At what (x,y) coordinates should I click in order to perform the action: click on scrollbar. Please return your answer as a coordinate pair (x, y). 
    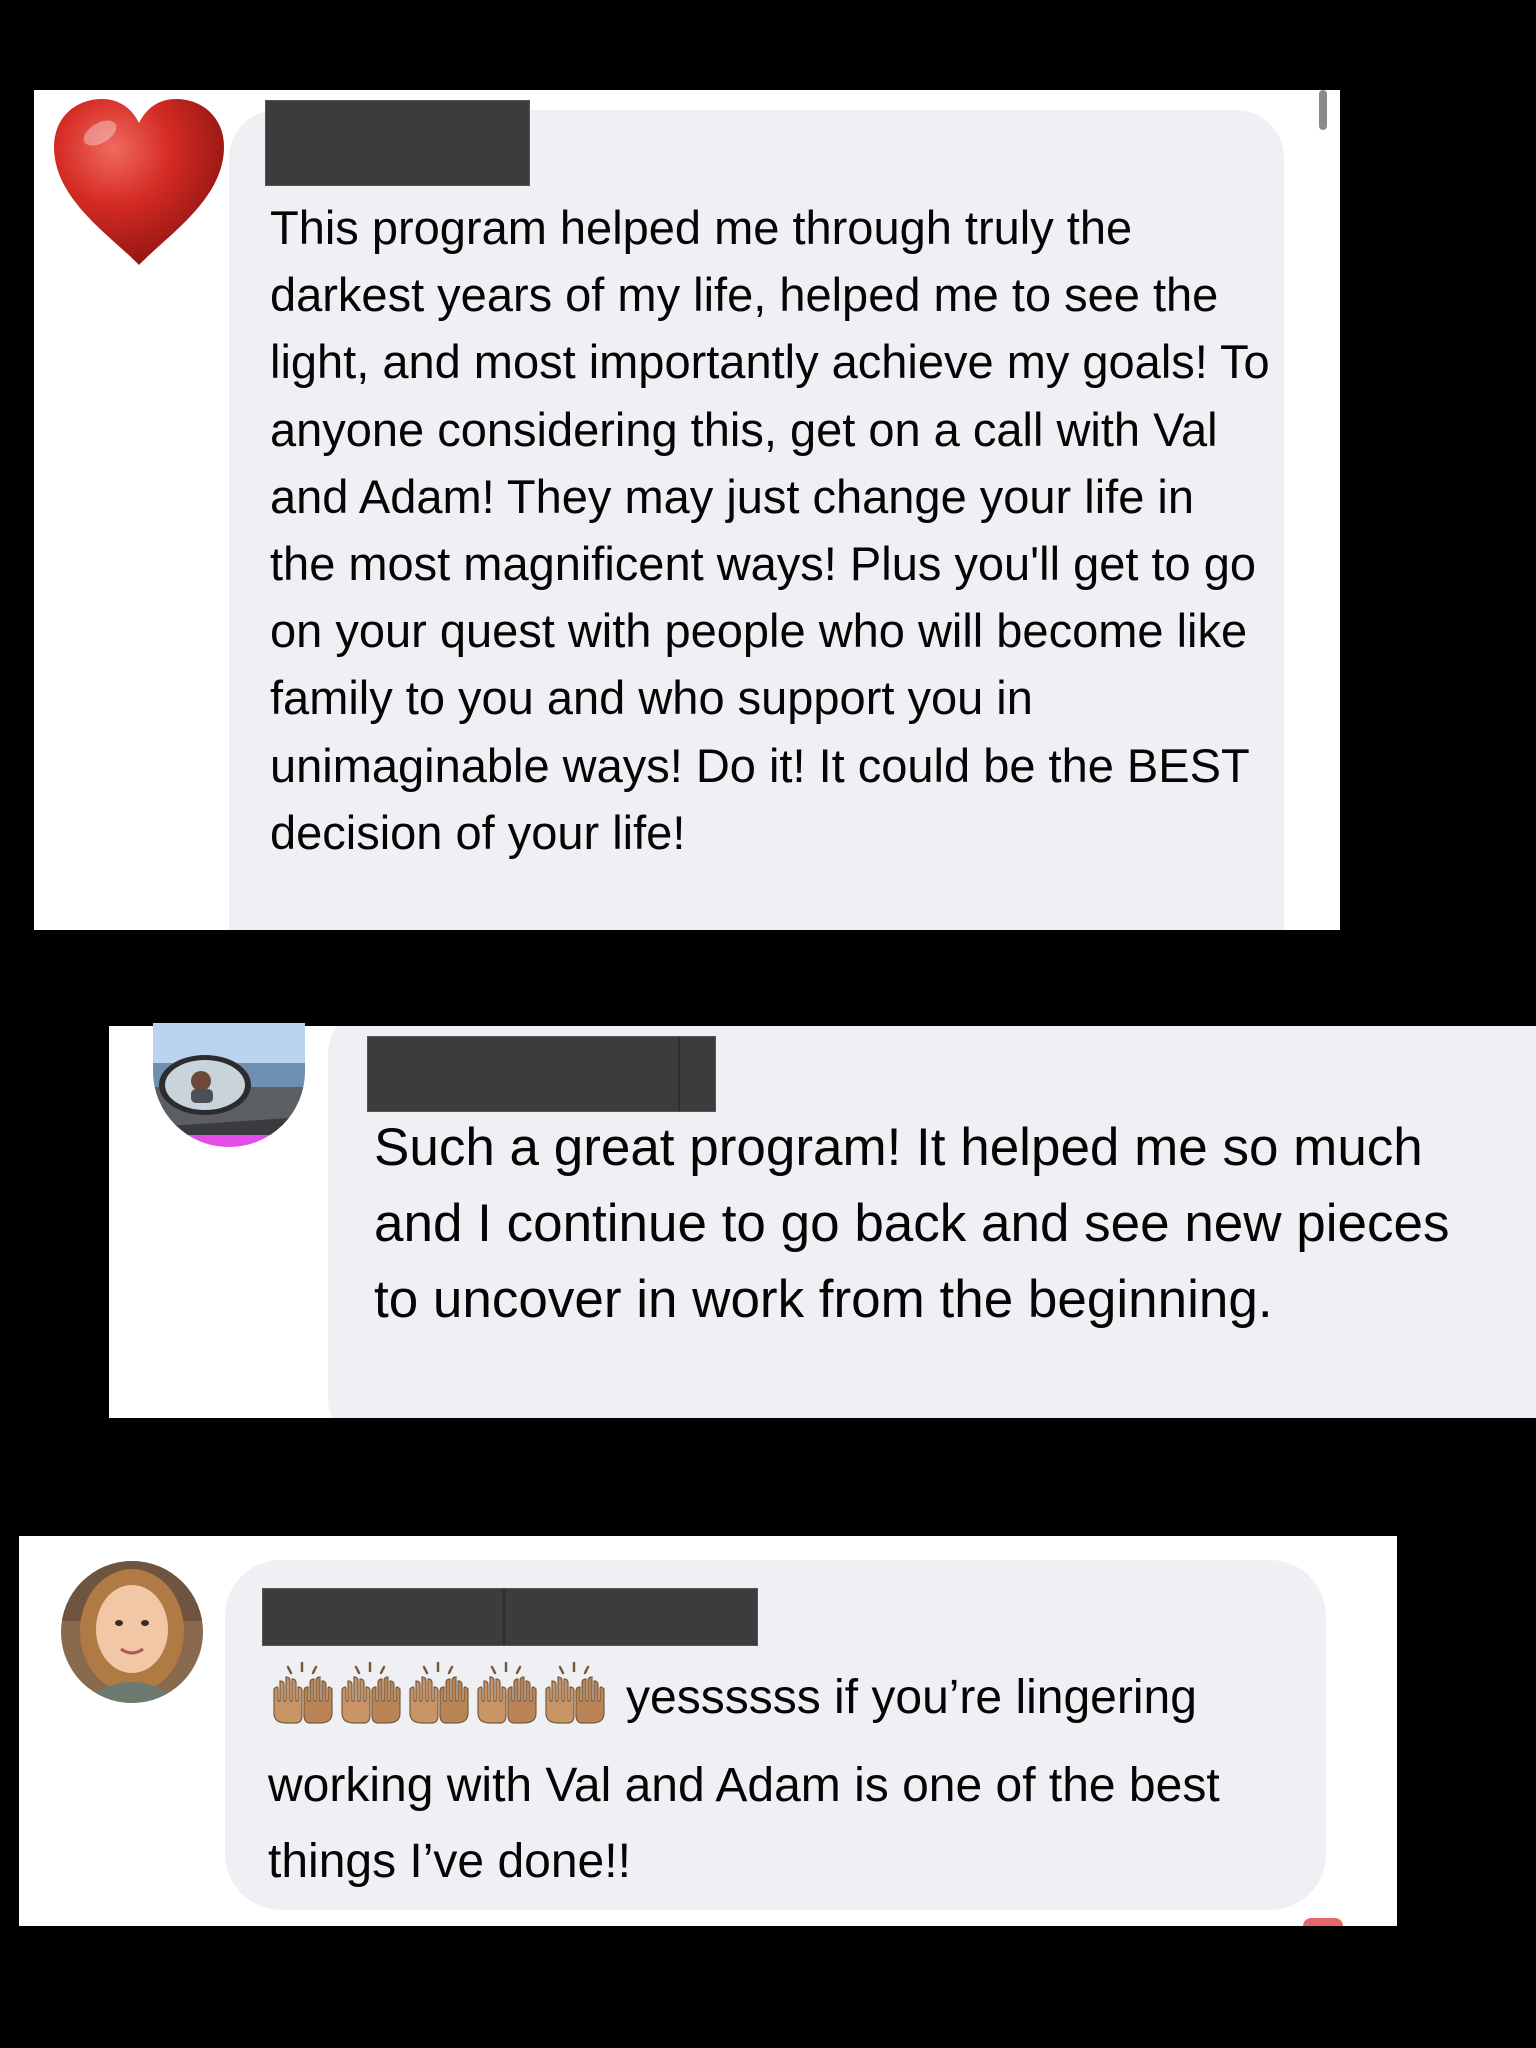
    Looking at the image, I should click on (1323, 110).